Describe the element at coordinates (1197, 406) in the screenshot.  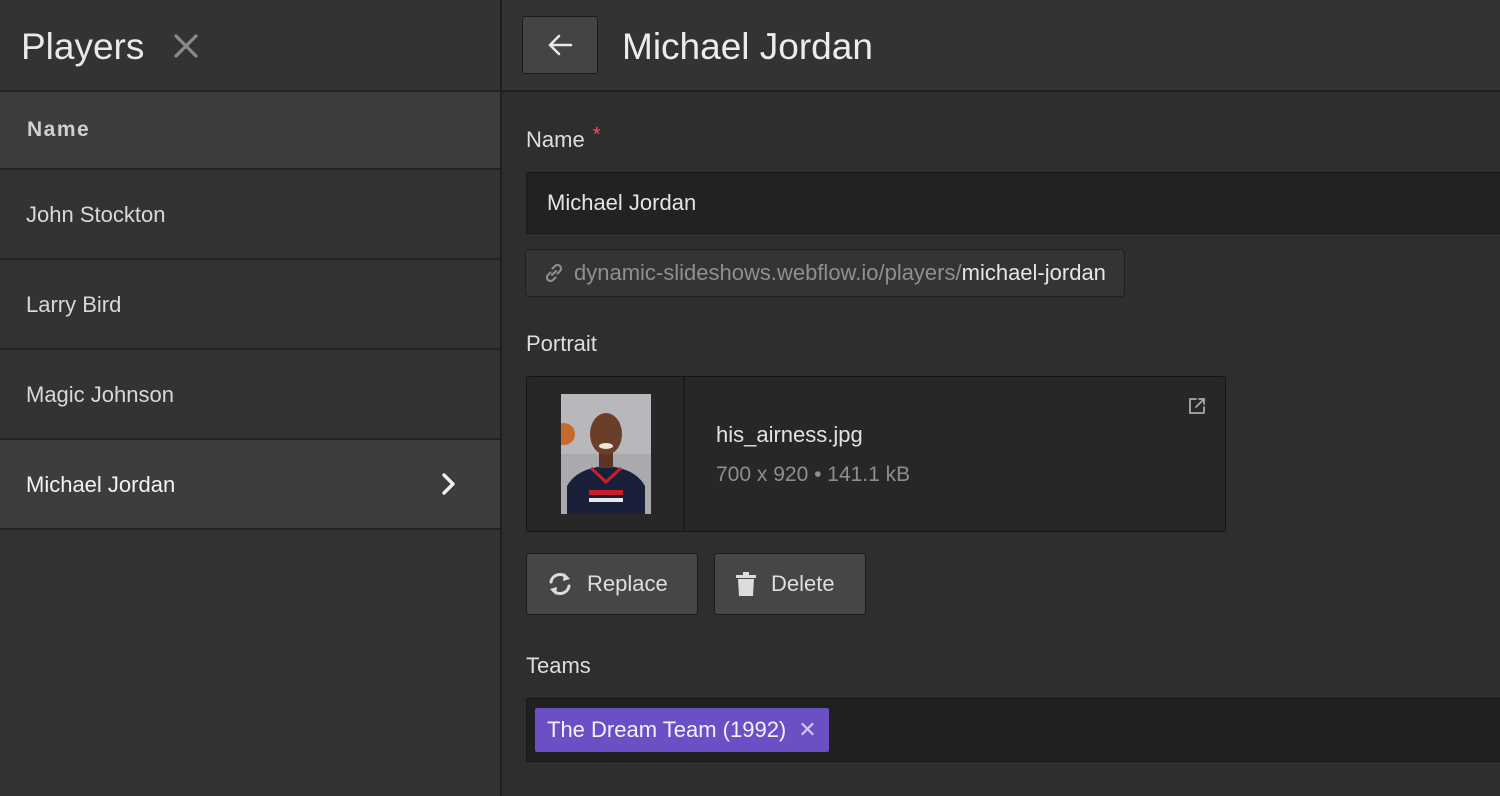
I see `external-link-icon` at that location.